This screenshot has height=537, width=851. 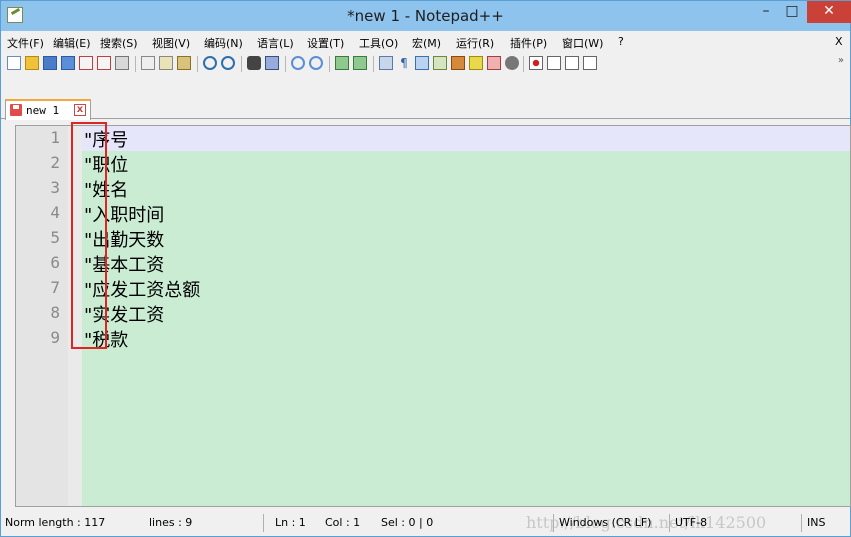 What do you see at coordinates (55, 237) in the screenshot?
I see `line-number: 5` at bounding box center [55, 237].